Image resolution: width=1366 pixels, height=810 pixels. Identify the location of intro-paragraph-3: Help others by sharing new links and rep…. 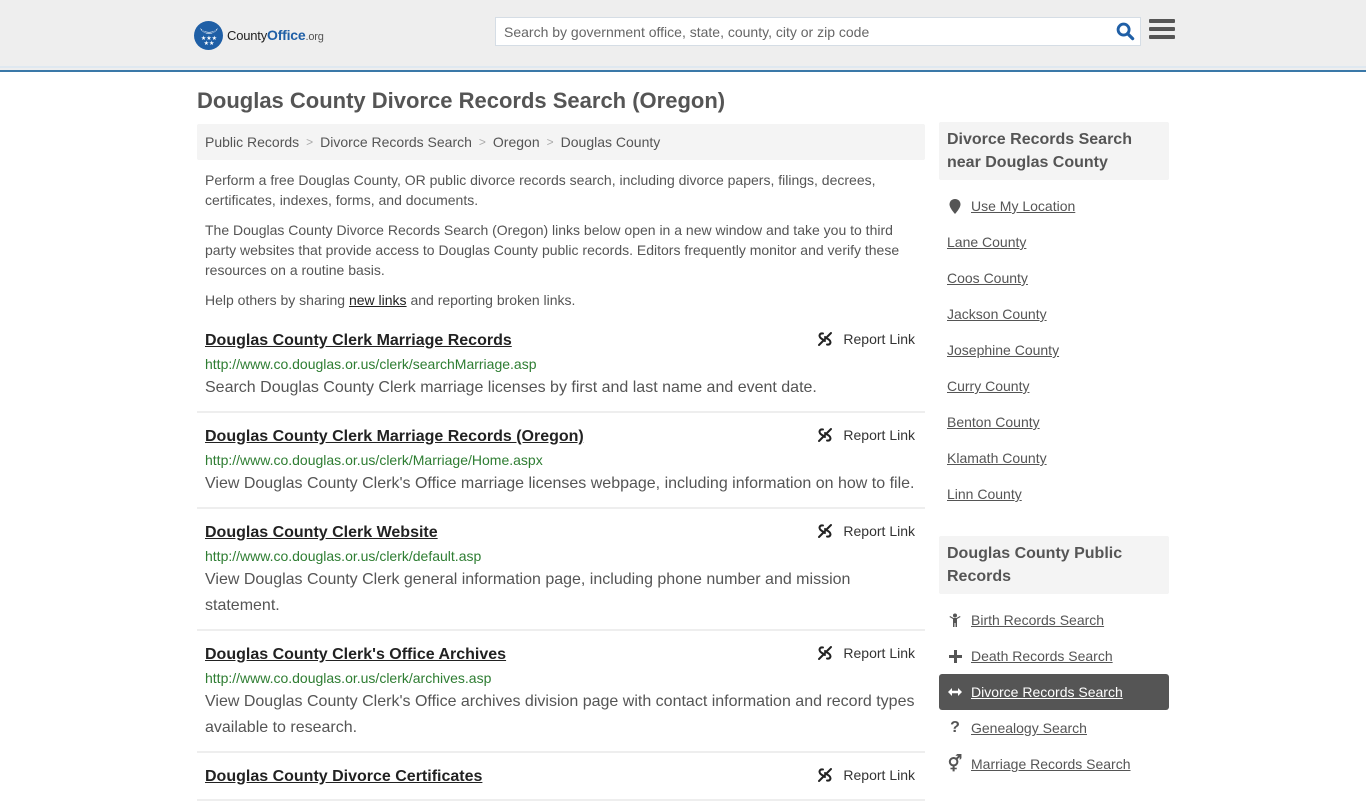
(390, 300).